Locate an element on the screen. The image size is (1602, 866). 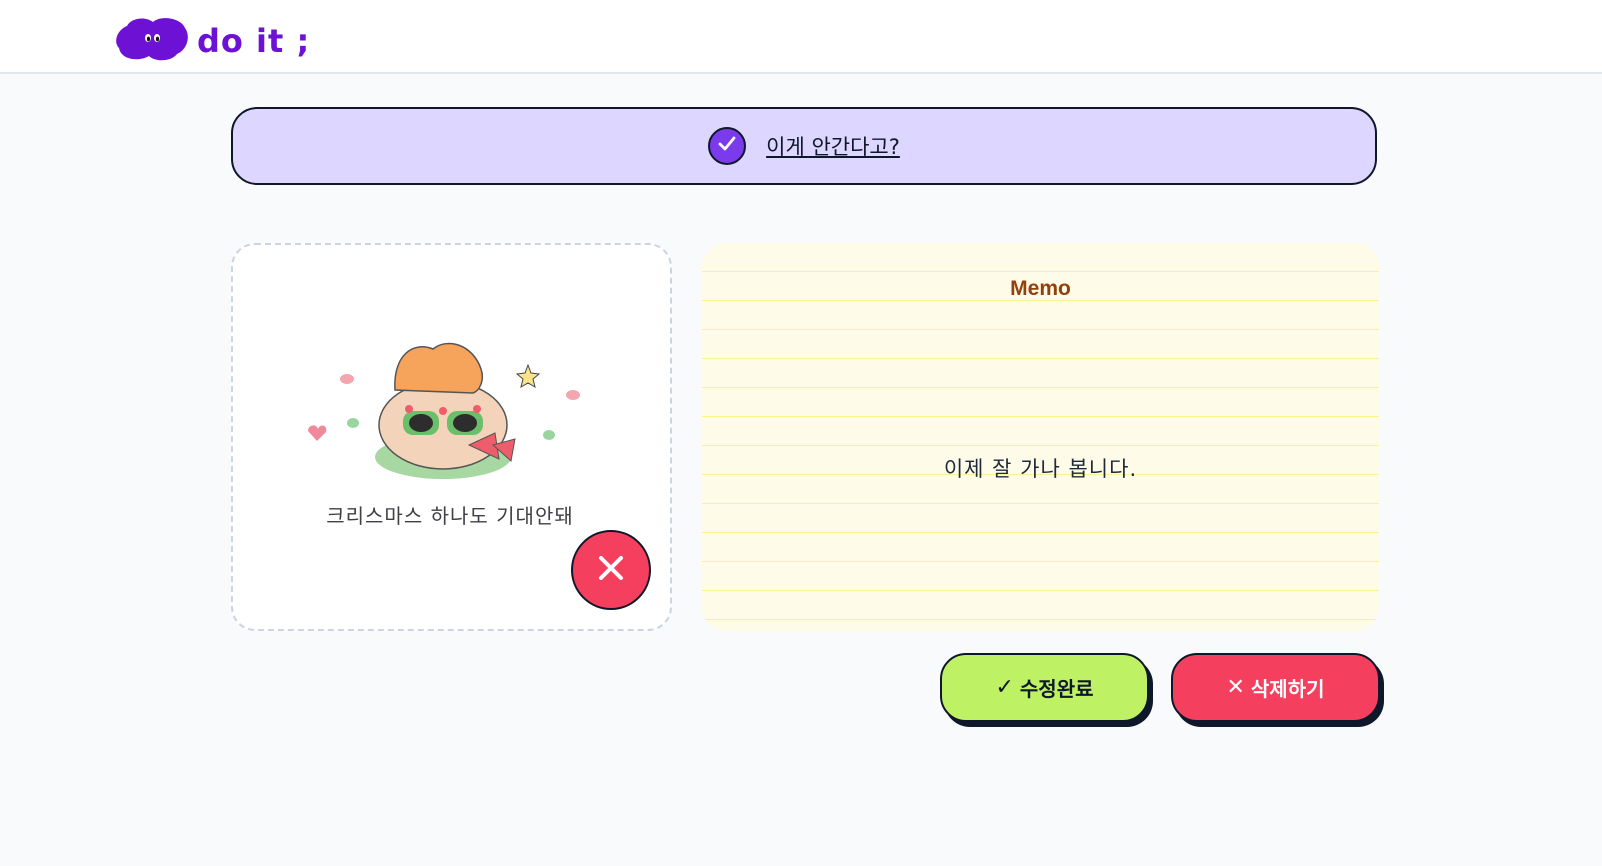
complete-edit-button: ✓ 수정완료 is located at coordinates (1044, 687).